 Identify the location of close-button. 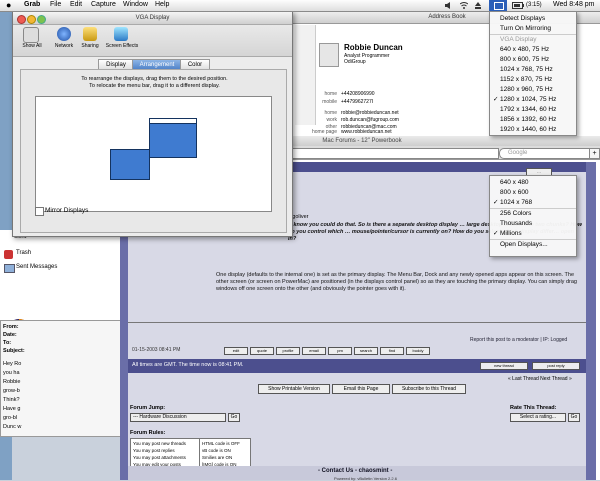
(21, 19).